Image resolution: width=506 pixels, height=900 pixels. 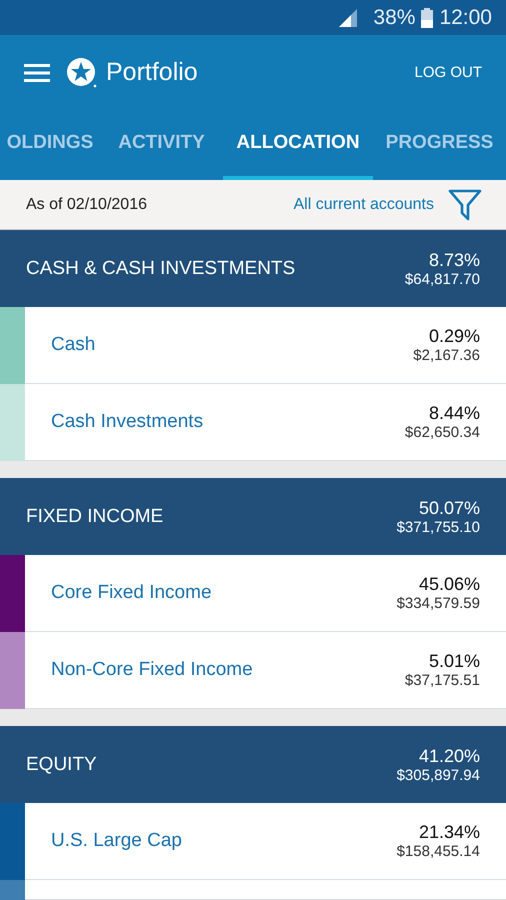 What do you see at coordinates (349, 17) in the screenshot?
I see `signal-icon` at bounding box center [349, 17].